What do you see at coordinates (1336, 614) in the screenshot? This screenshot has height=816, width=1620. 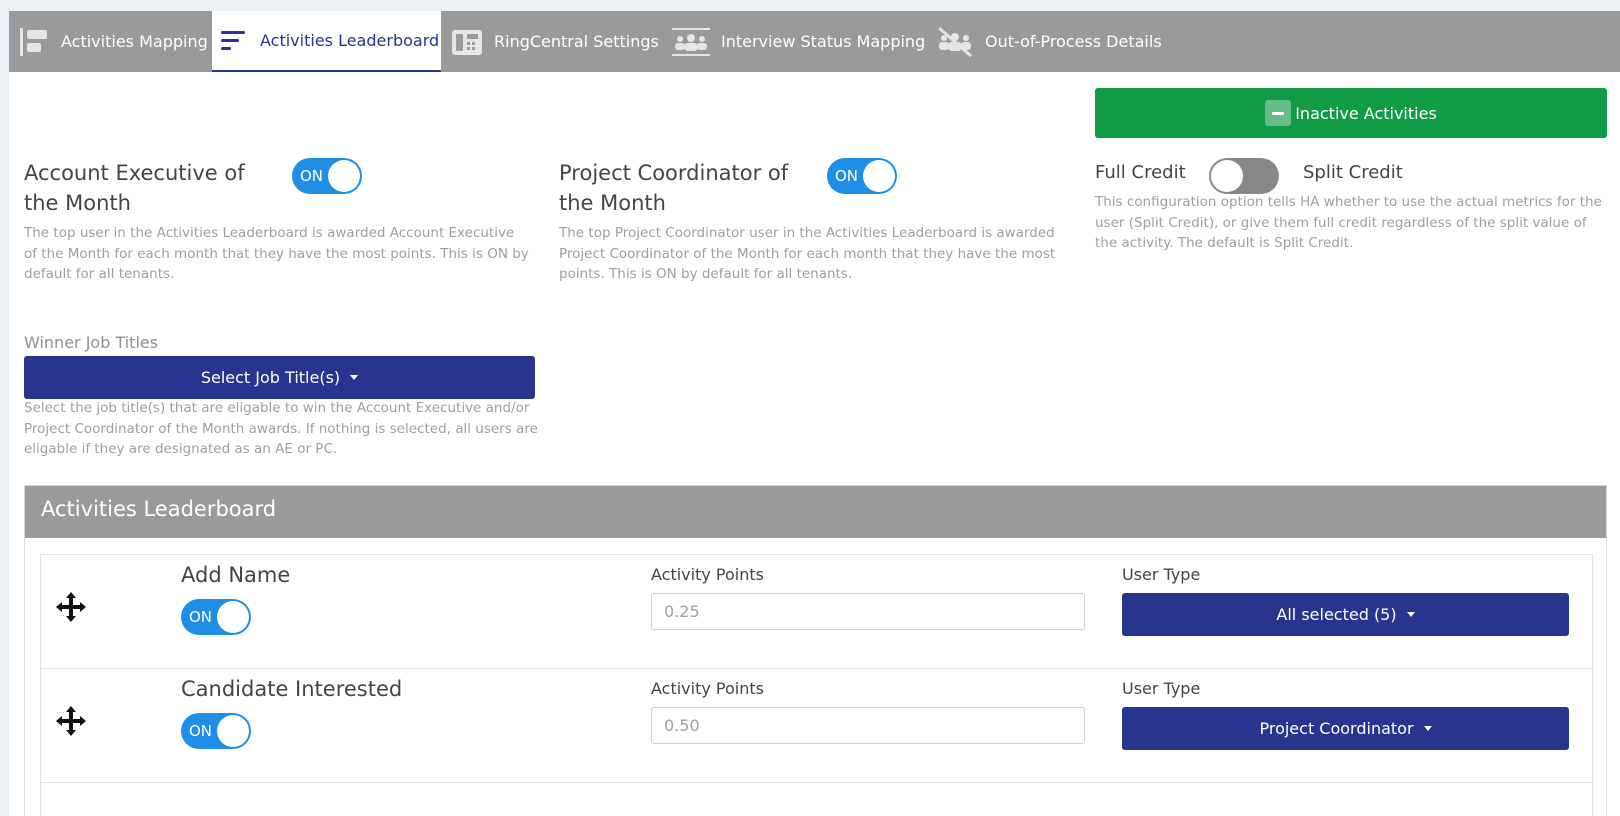 I see `user-type-value: All selected (5)` at bounding box center [1336, 614].